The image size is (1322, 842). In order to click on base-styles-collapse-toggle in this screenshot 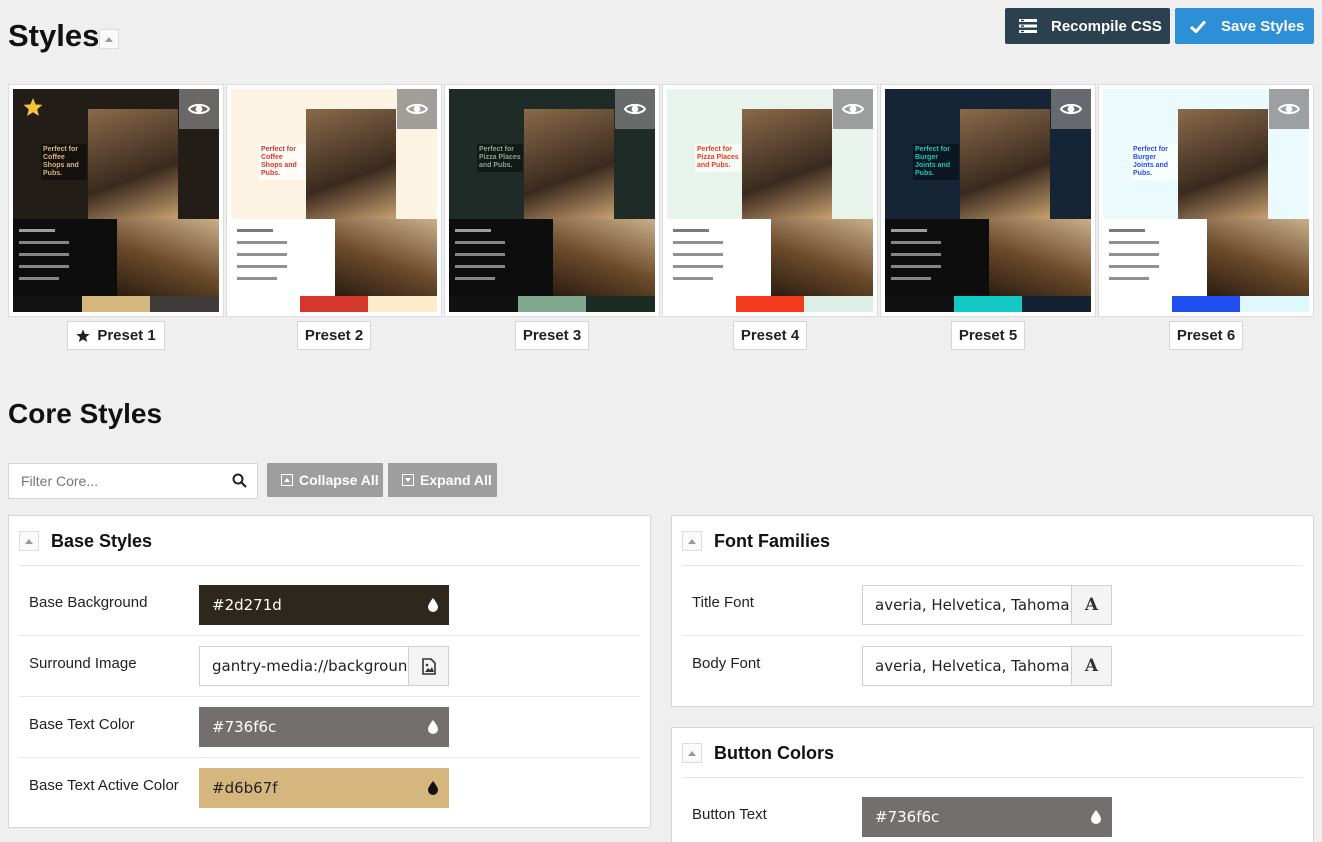, I will do `click(29, 541)`.